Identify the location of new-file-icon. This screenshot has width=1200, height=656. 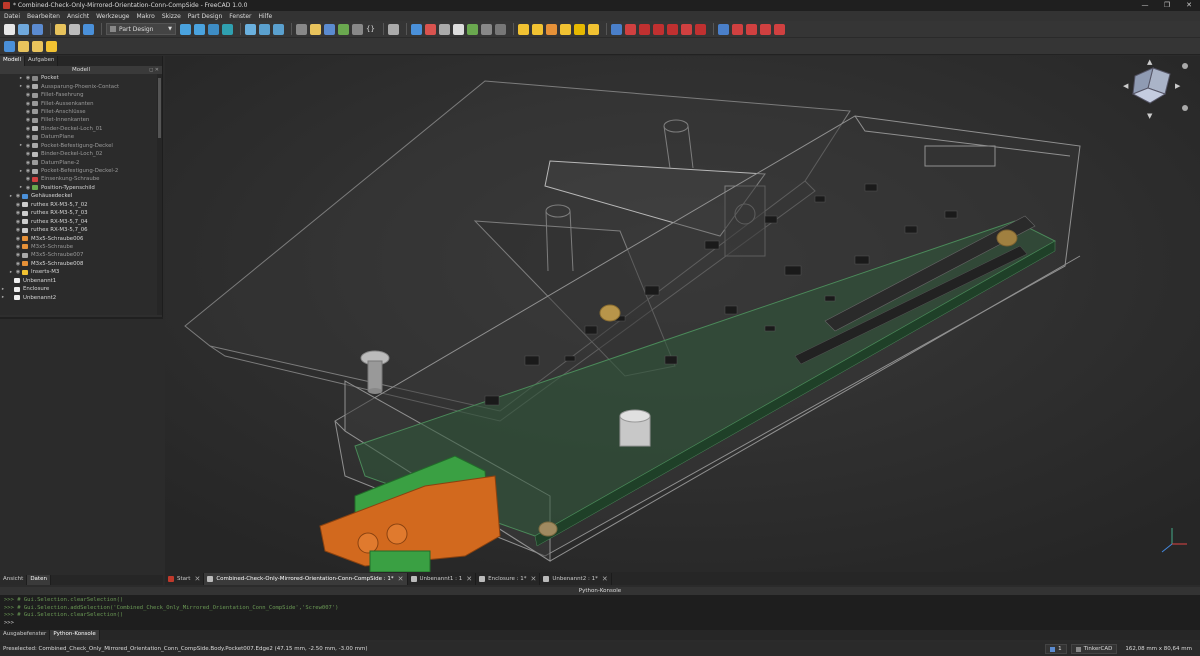
(9, 29).